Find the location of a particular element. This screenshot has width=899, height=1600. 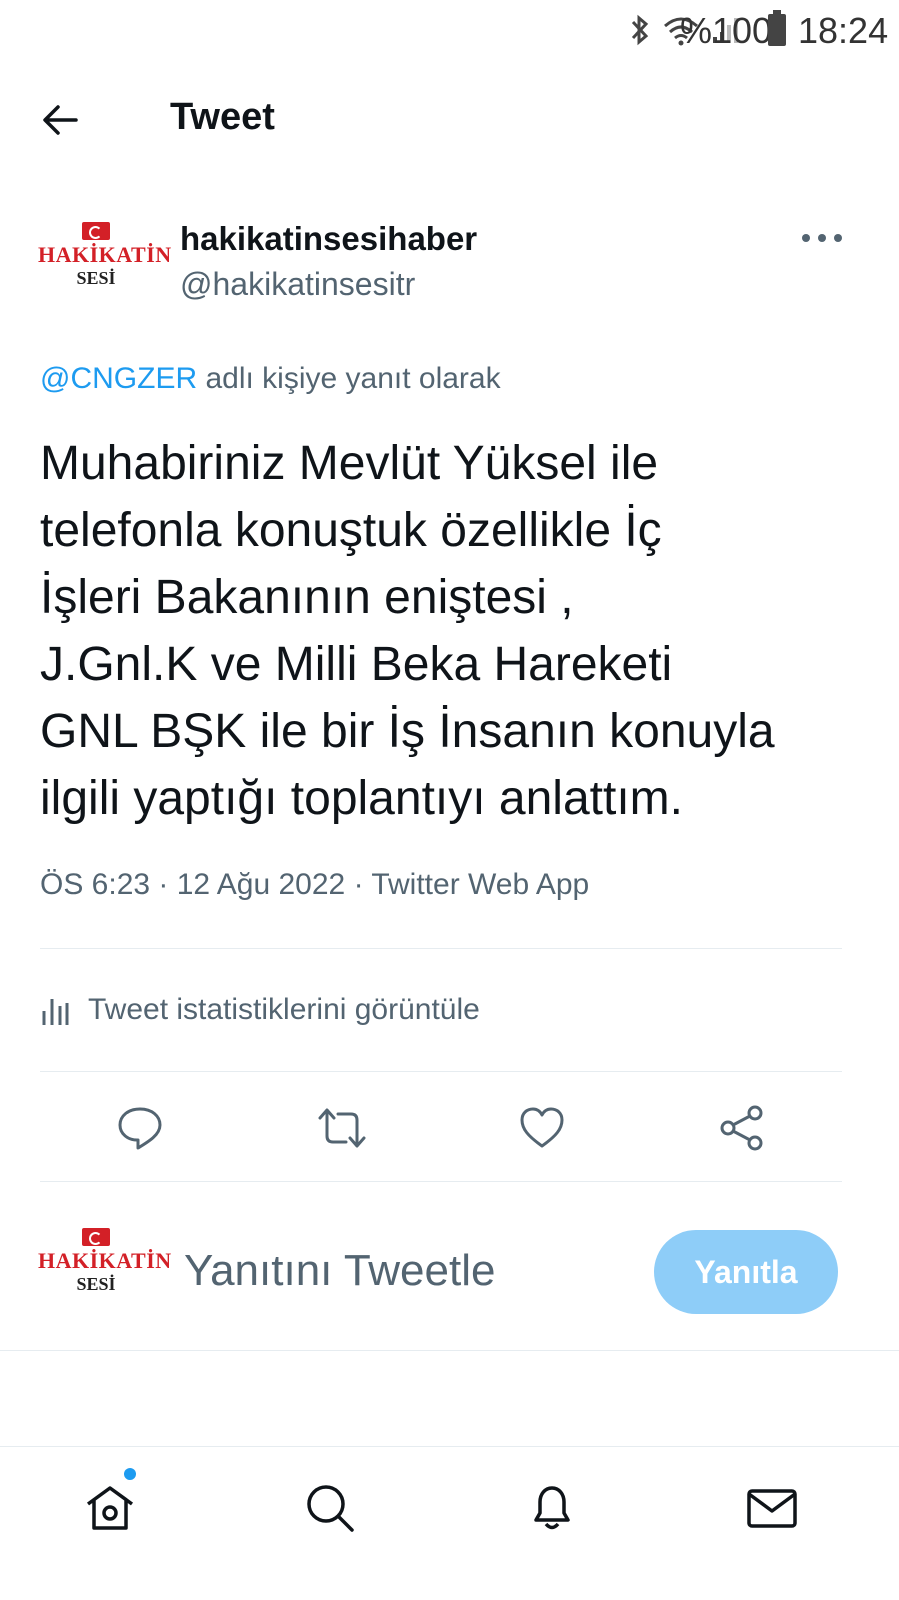

like-button is located at coordinates (542, 1128).